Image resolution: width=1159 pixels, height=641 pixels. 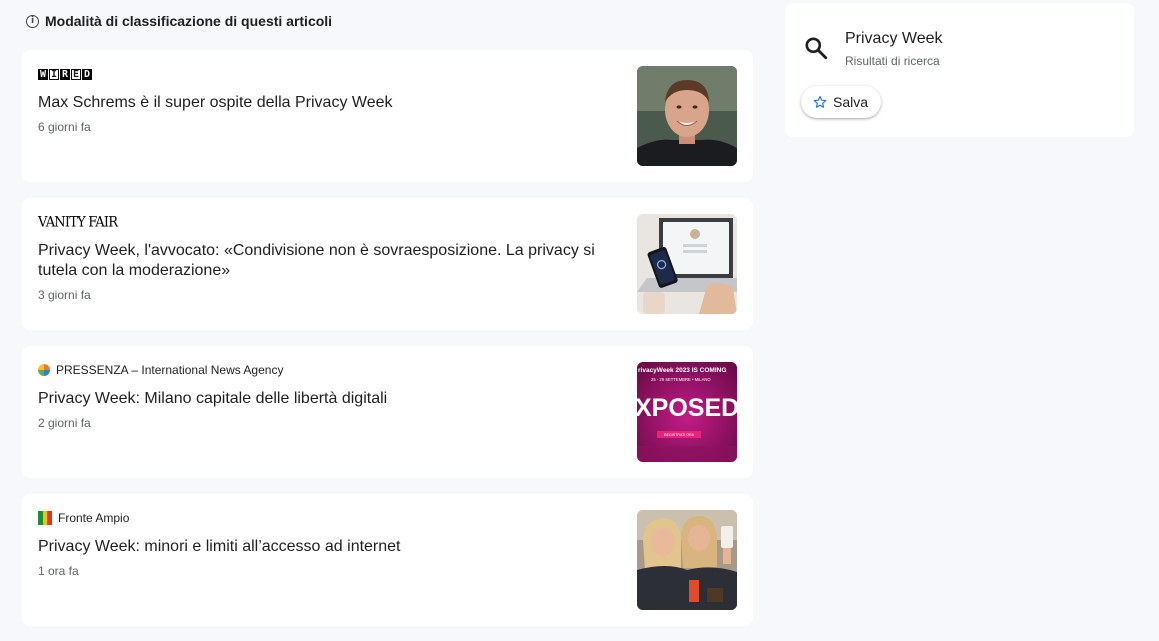 What do you see at coordinates (681, 379) in the screenshot?
I see `banner-line2: 25 - 29 SETTEMBRE • MILANO` at bounding box center [681, 379].